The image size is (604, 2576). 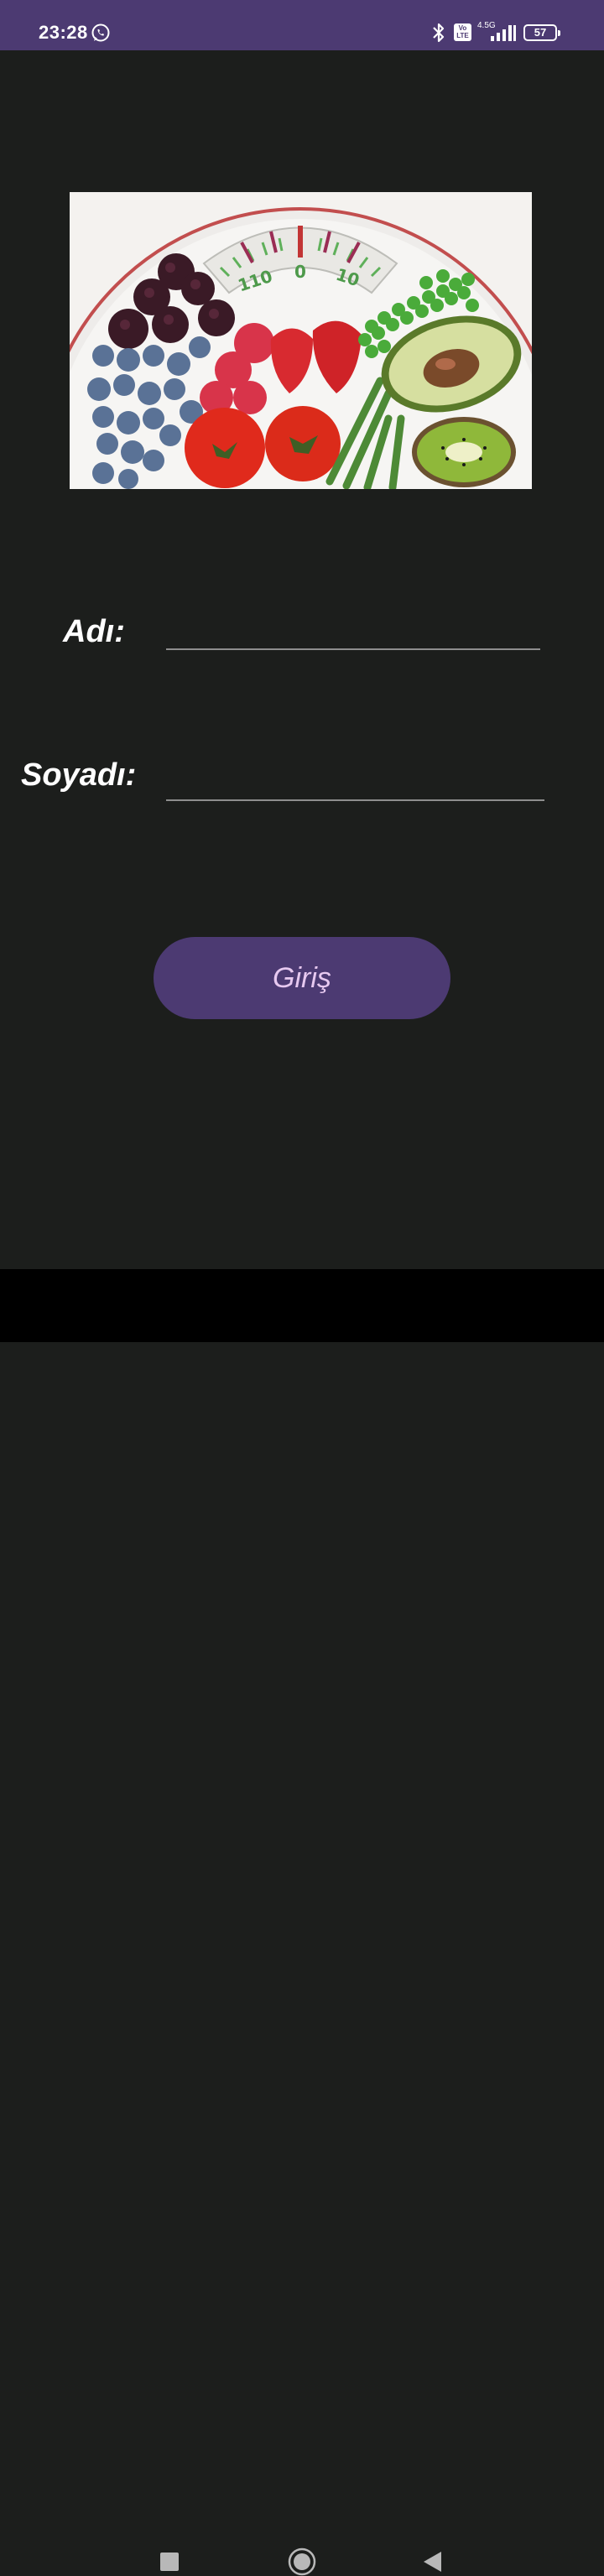 What do you see at coordinates (170, 2562) in the screenshot?
I see `recents-square-icon` at bounding box center [170, 2562].